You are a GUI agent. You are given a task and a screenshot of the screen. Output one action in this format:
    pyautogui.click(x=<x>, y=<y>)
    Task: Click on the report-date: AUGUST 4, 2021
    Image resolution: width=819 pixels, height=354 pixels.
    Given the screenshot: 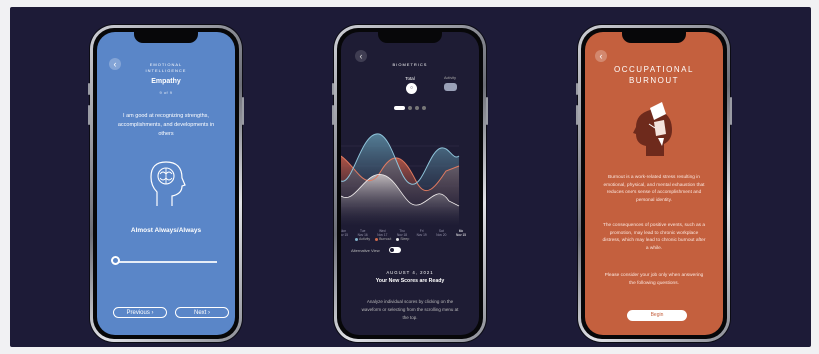 What is the action you would take?
    pyautogui.click(x=410, y=272)
    